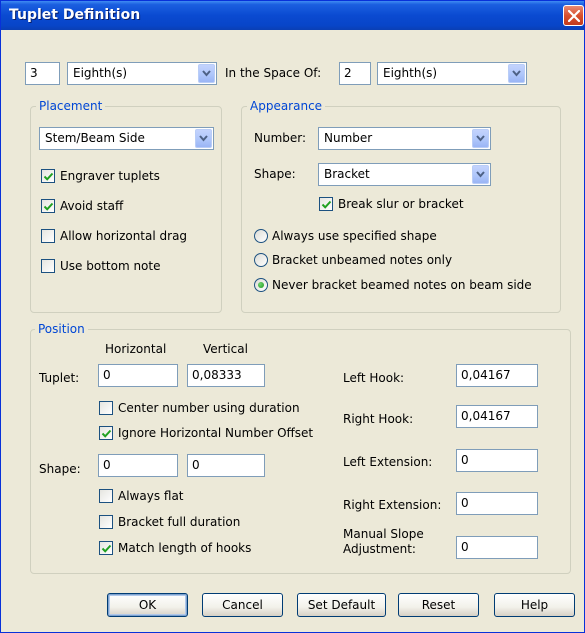  What do you see at coordinates (142, 73) in the screenshot?
I see `tuplet-unit-select: Eighth(s)` at bounding box center [142, 73].